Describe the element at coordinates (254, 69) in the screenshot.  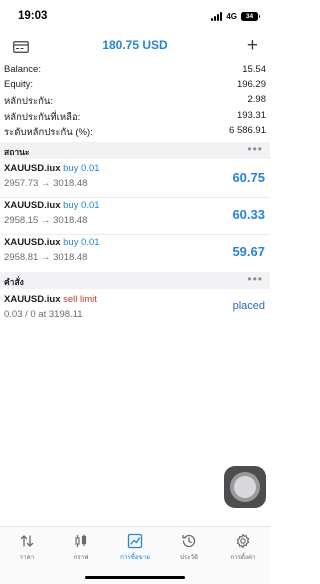
I see `summary-value: 15.54` at that location.